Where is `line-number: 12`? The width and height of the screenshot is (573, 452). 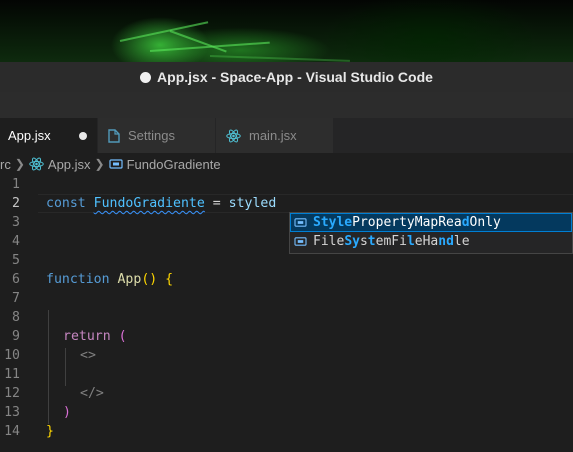 line-number: 12 is located at coordinates (12, 393).